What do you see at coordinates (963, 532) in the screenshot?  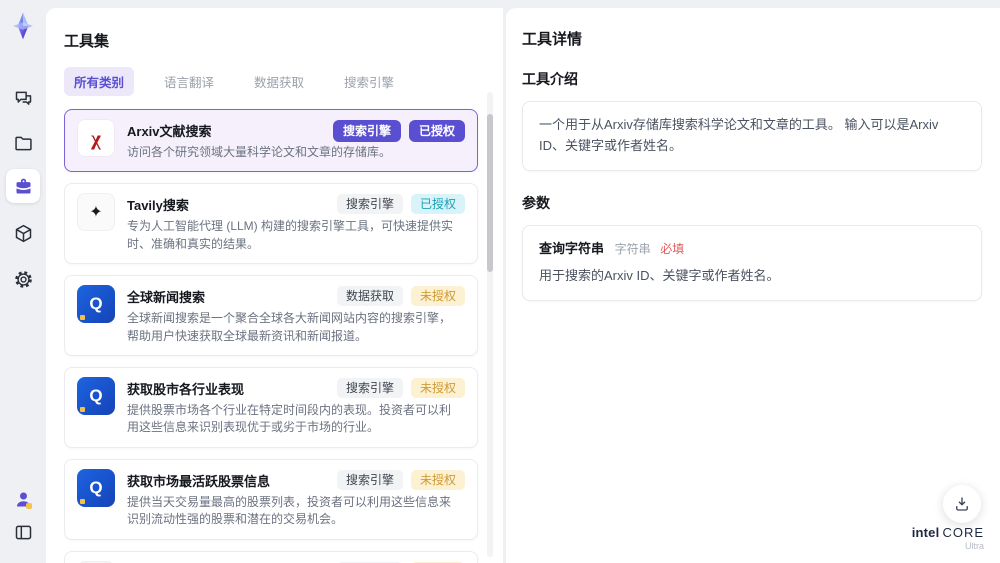 I see `brand-core-text: CORE` at bounding box center [963, 532].